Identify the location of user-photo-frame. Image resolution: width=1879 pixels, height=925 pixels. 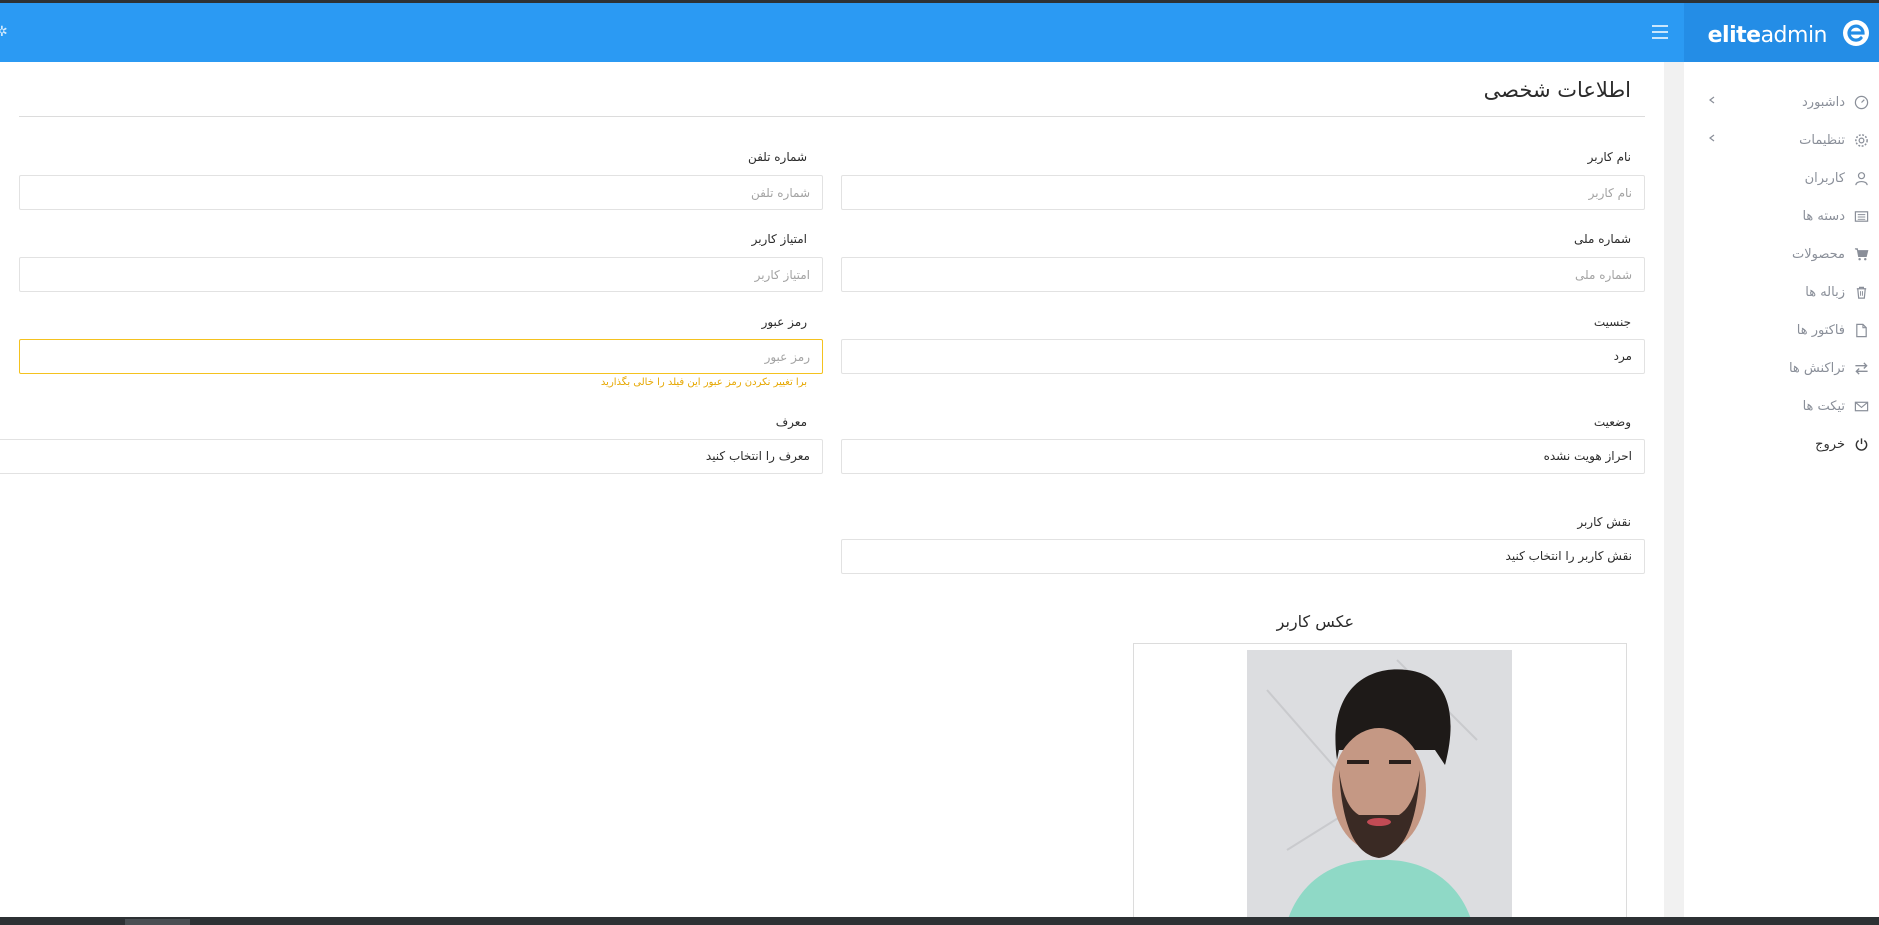
(1380, 784).